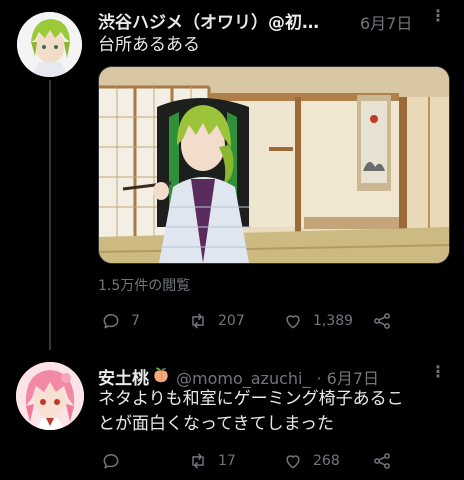 The width and height of the screenshot is (464, 480). What do you see at coordinates (227, 461) in the screenshot?
I see `tweet2-retweet-count: 17` at bounding box center [227, 461].